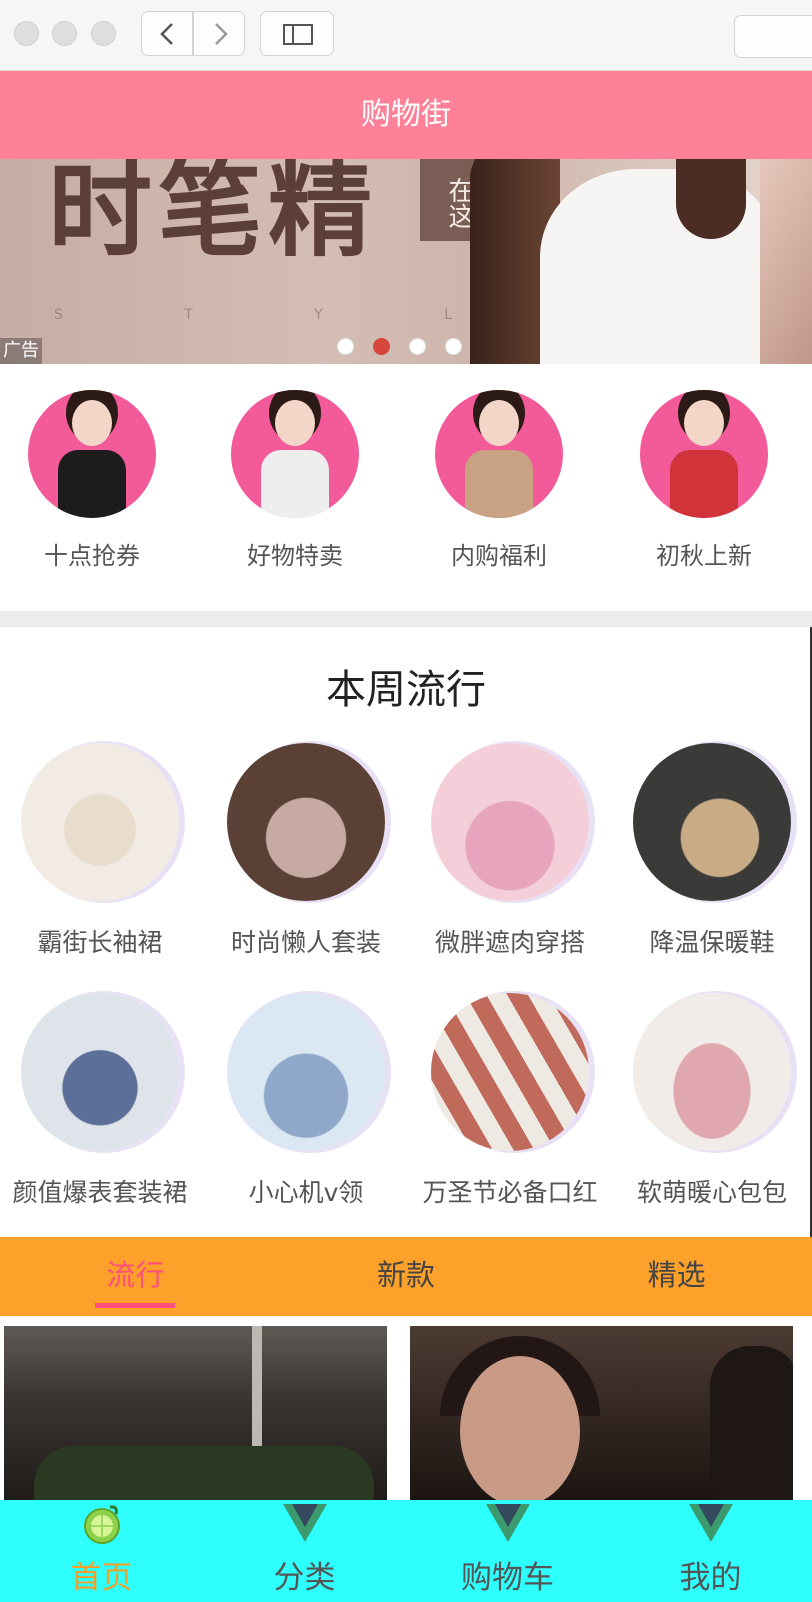 Image resolution: width=812 pixels, height=1602 pixels. I want to click on page-title: 购物街, so click(406, 114).